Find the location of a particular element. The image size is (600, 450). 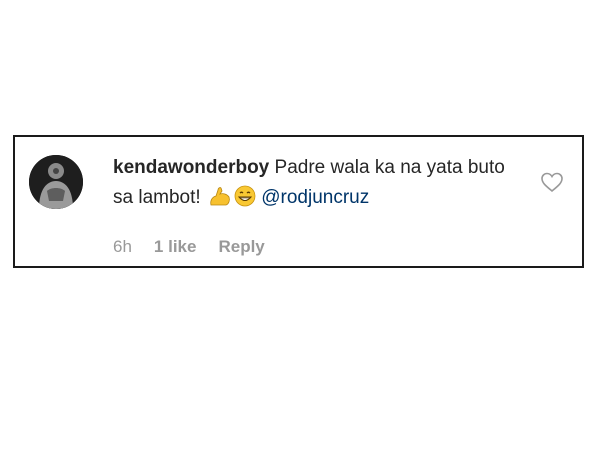

avatar-photo-icon is located at coordinates (56, 182).